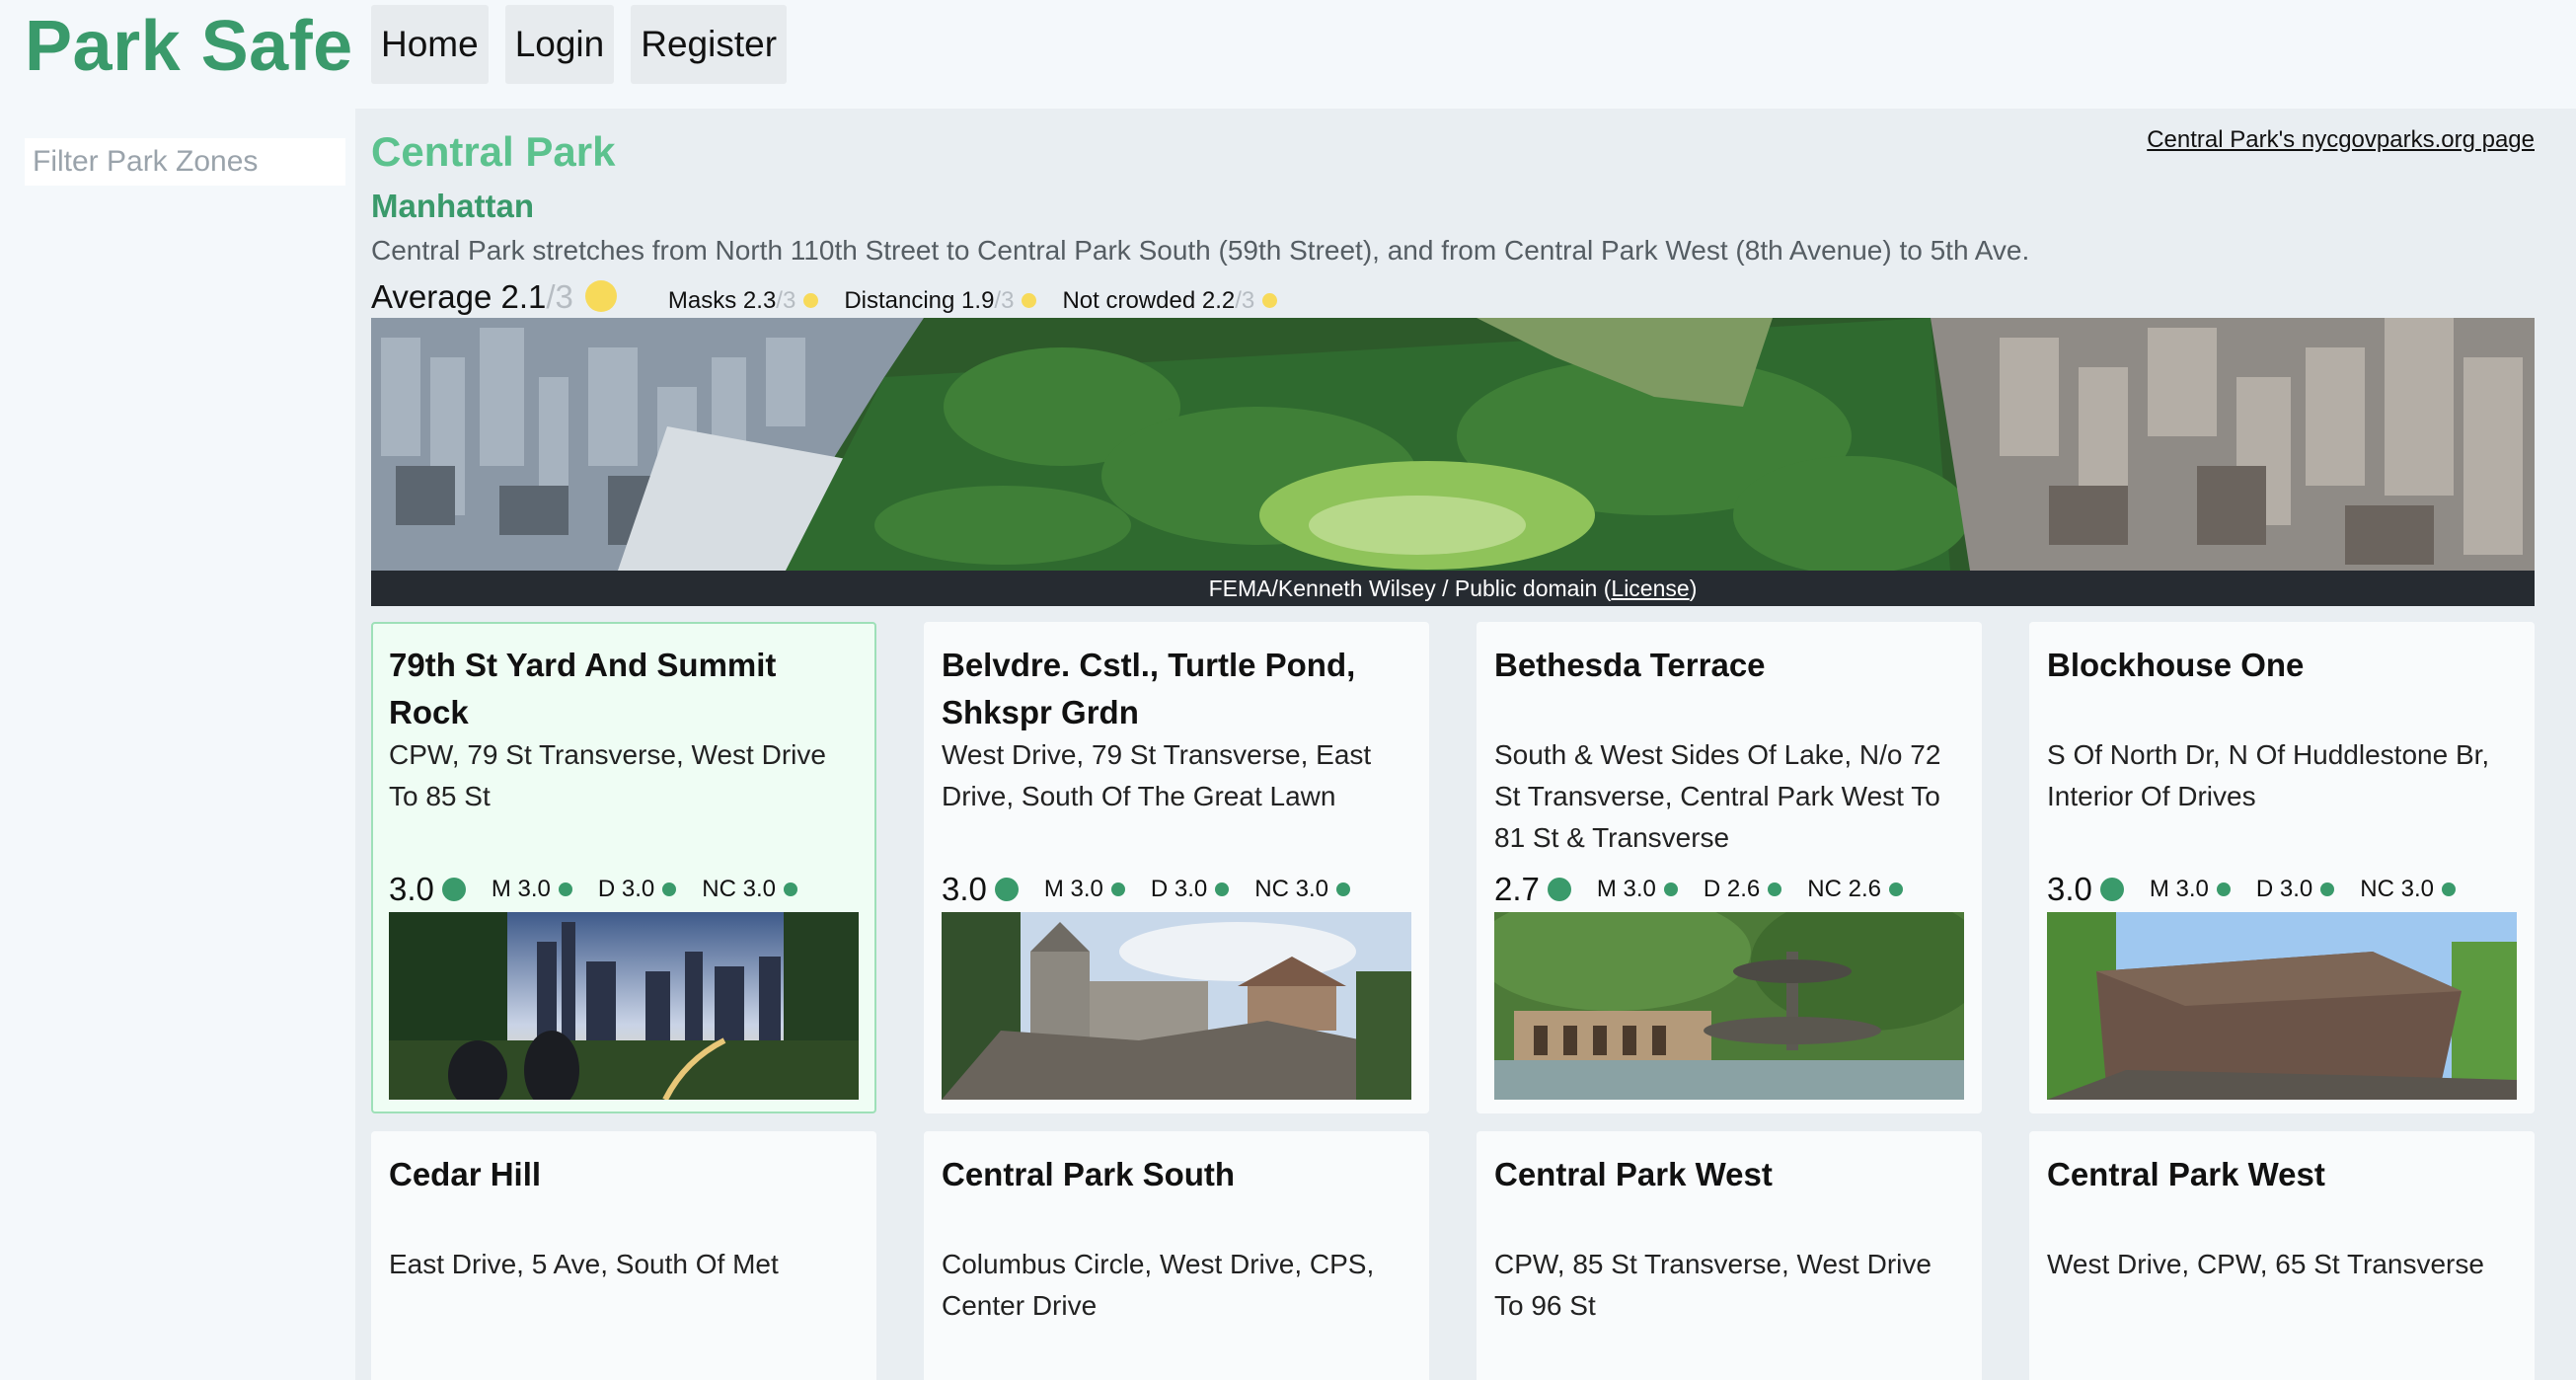 This screenshot has height=1380, width=2576. I want to click on average-status-dot, so click(600, 296).